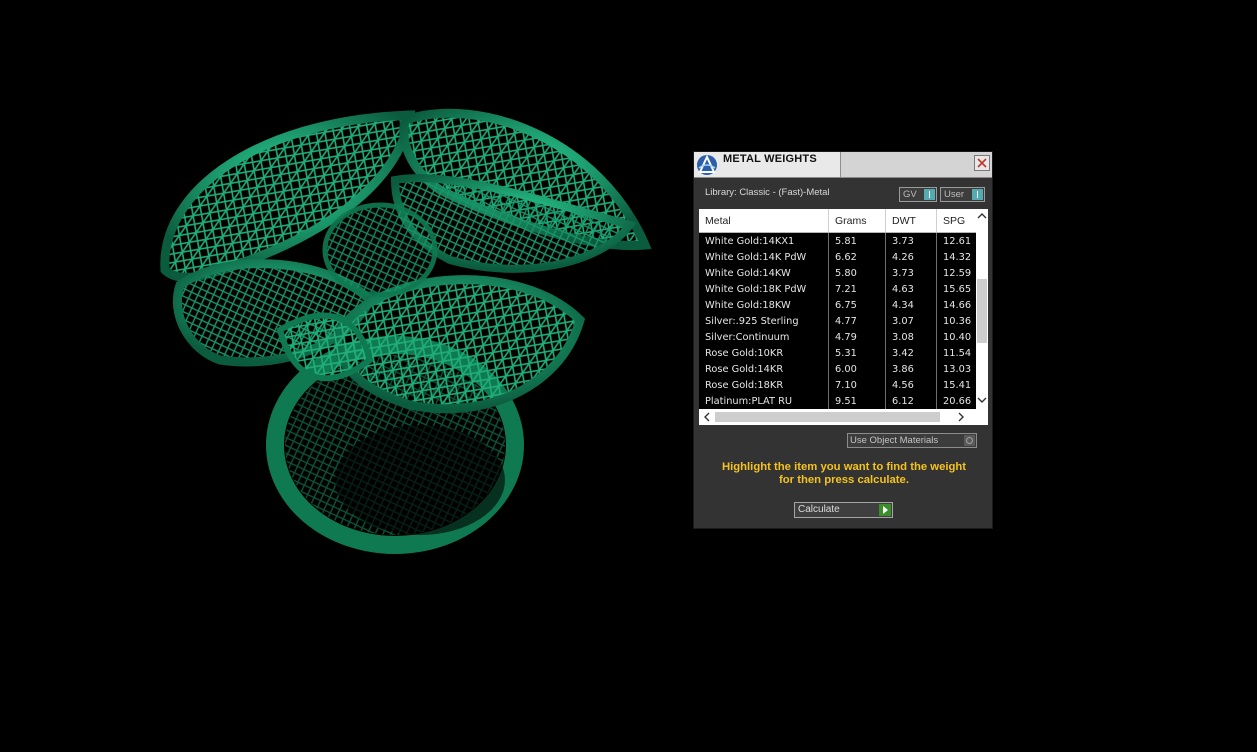 The image size is (1257, 752). What do you see at coordinates (857, 220) in the screenshot?
I see `column-header-grams: Grams` at bounding box center [857, 220].